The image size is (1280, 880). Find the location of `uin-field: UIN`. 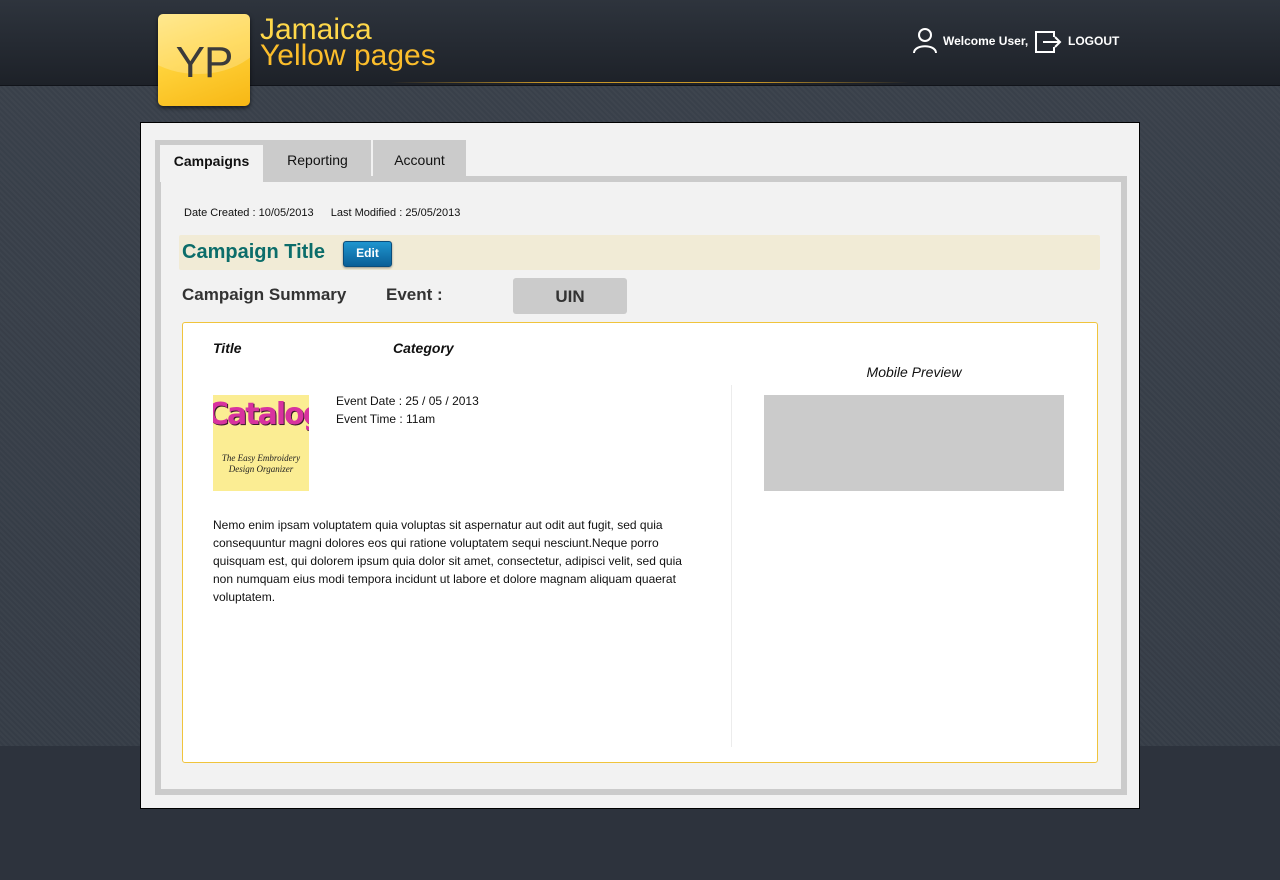

uin-field: UIN is located at coordinates (570, 296).